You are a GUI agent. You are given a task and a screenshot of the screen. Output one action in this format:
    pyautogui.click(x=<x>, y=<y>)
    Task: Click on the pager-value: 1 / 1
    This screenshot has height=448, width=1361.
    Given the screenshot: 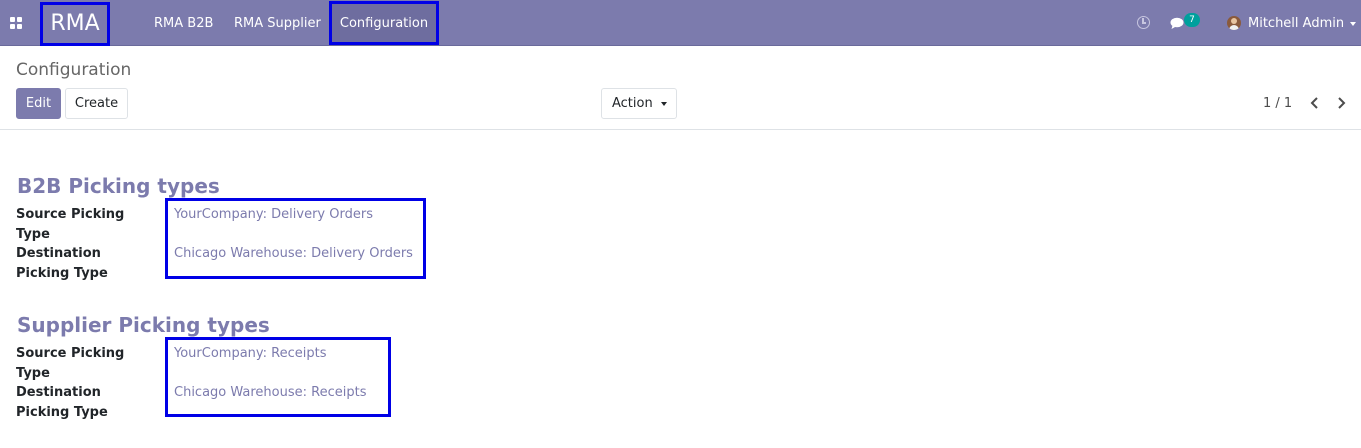 What is the action you would take?
    pyautogui.click(x=1277, y=103)
    